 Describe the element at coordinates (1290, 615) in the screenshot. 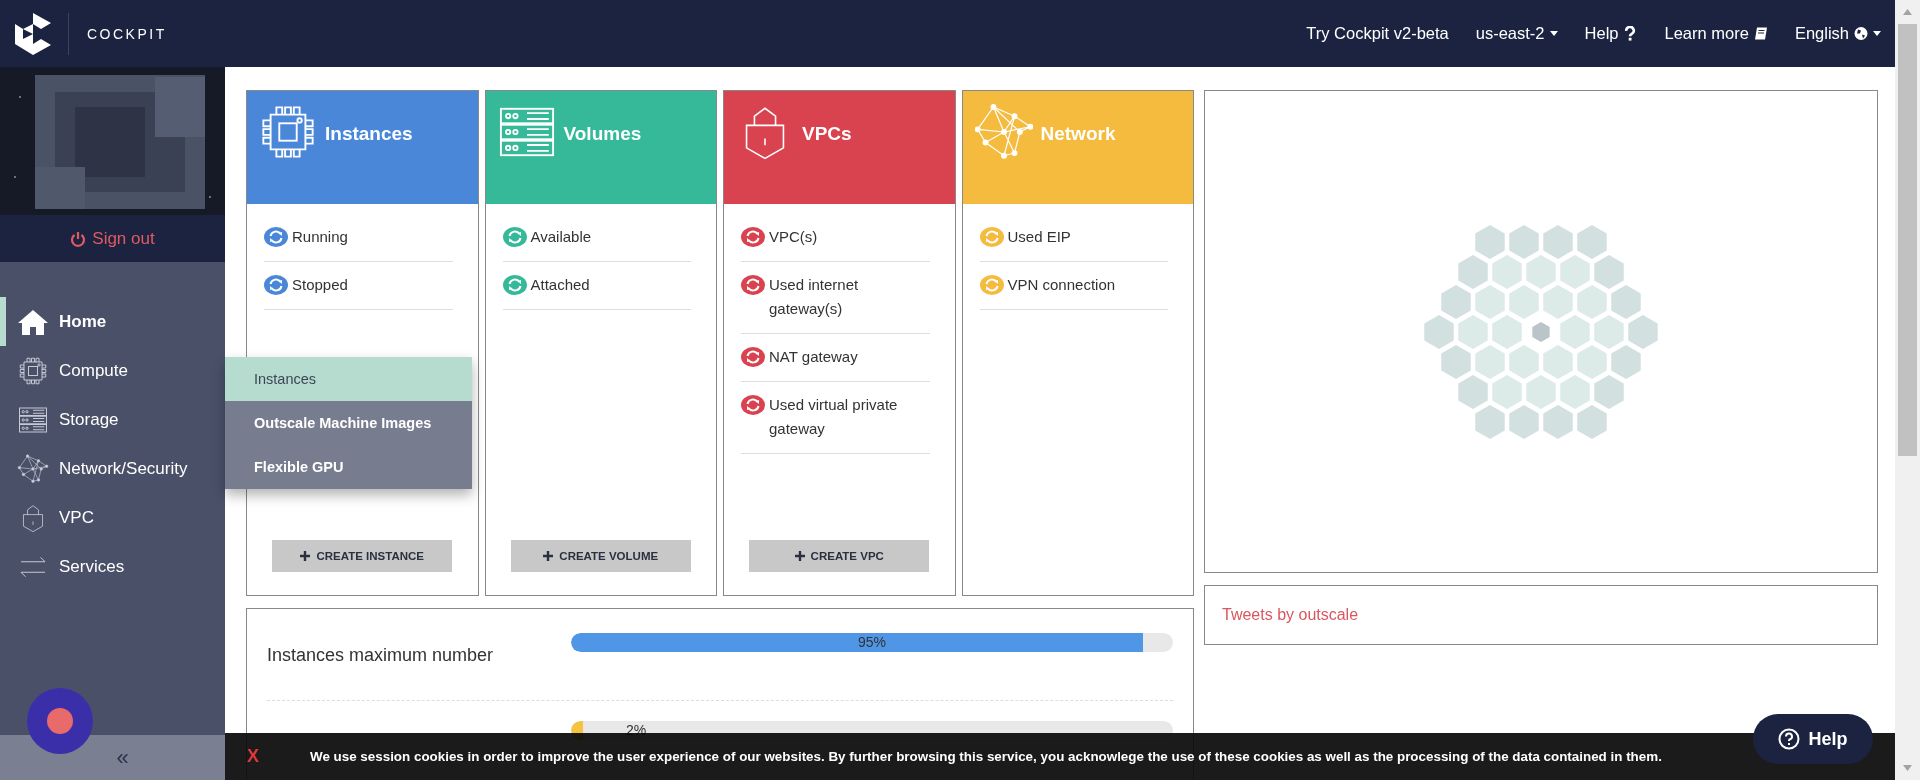

I see `tweets-link: Tweets by outscale` at that location.